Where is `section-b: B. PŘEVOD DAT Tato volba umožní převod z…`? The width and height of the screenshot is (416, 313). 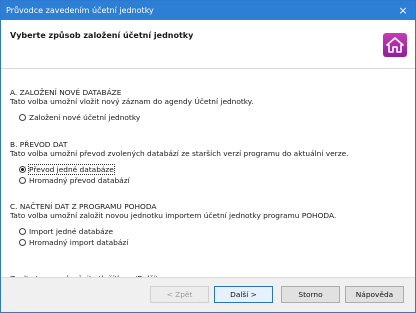 section-b: B. PŘEVOD DAT Tato volba umožní převod z… is located at coordinates (207, 163).